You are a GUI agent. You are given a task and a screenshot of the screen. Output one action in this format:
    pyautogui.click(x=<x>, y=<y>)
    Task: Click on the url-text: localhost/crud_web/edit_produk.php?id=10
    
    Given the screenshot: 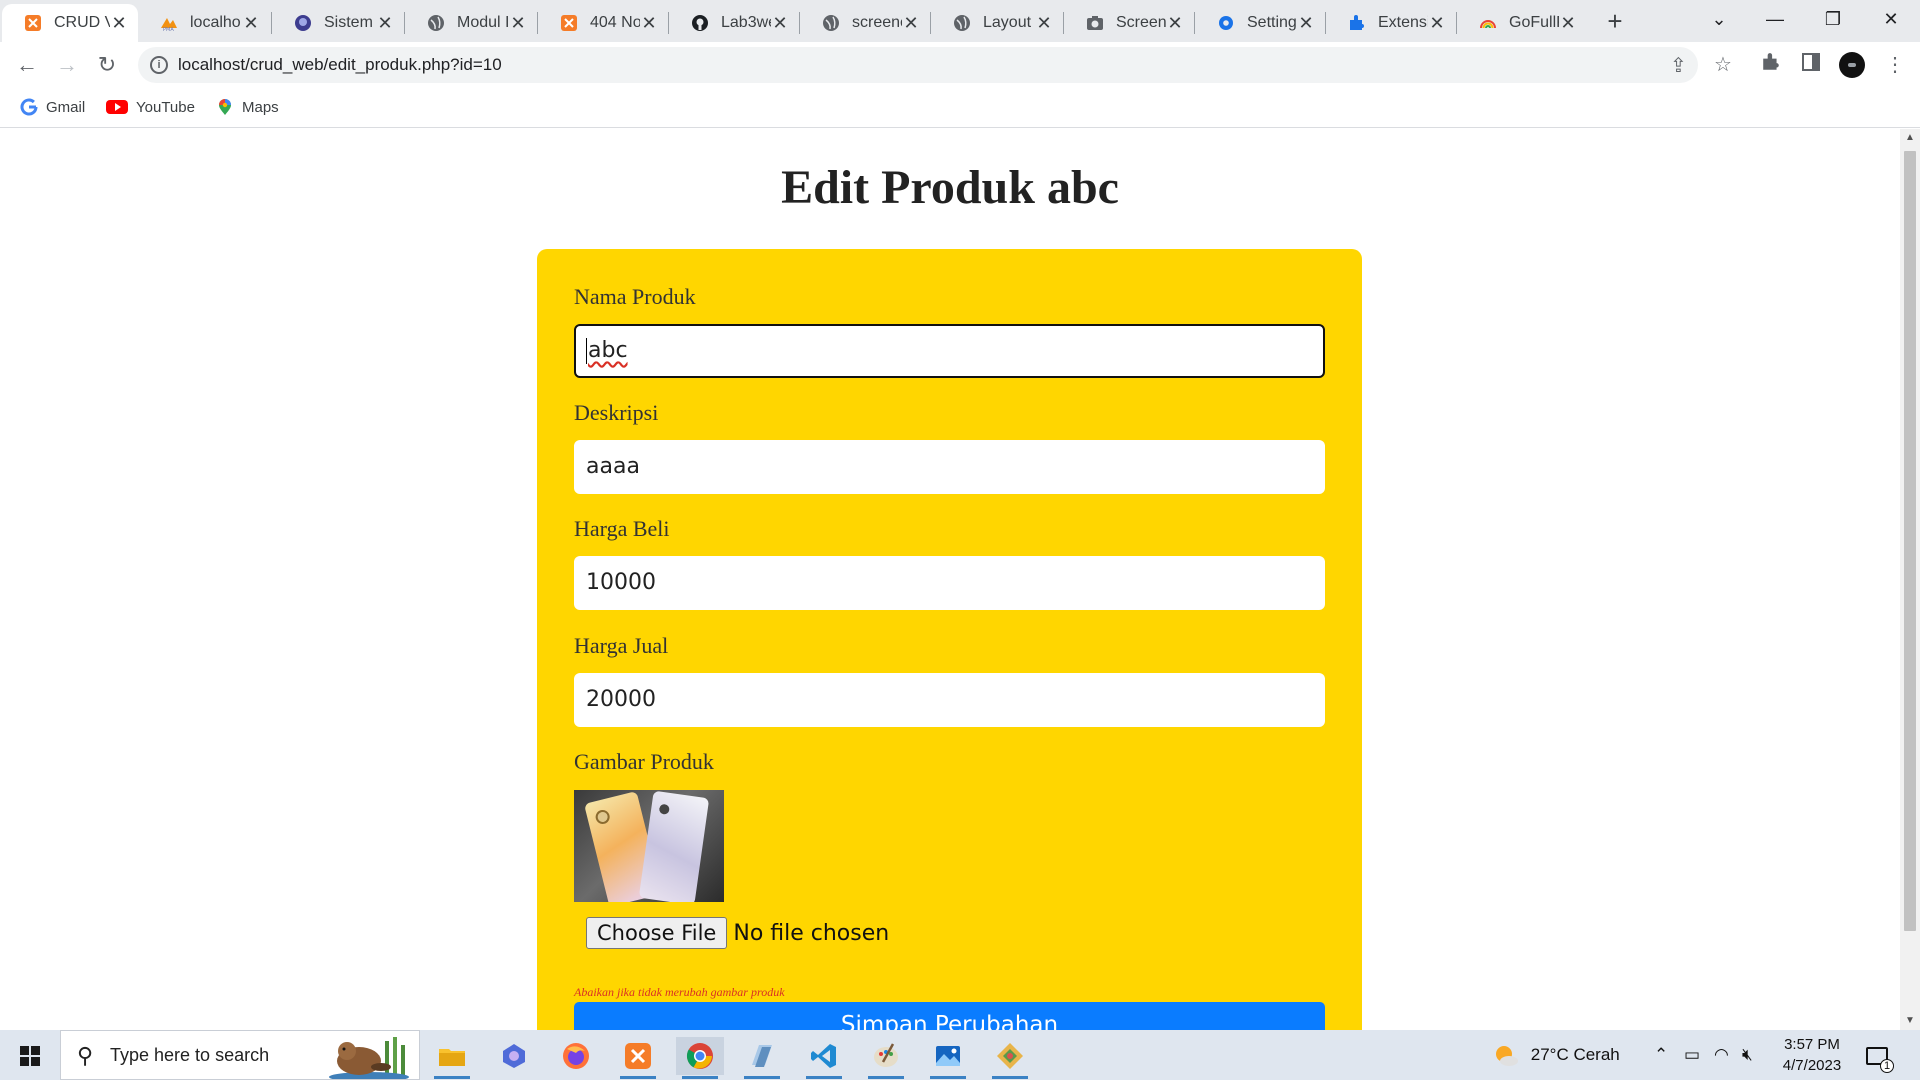 What is the action you would take?
    pyautogui.click(x=340, y=65)
    